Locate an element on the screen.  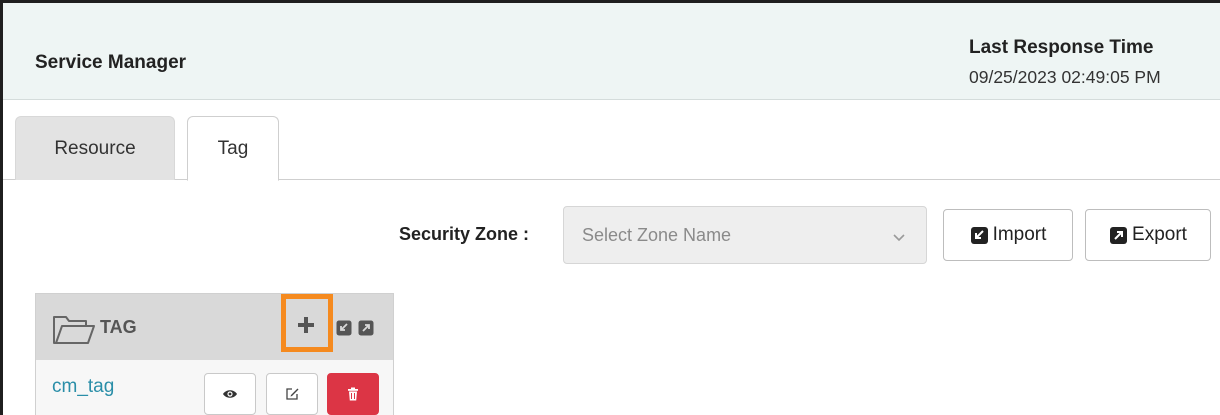
export-icon is located at coordinates (1119, 235).